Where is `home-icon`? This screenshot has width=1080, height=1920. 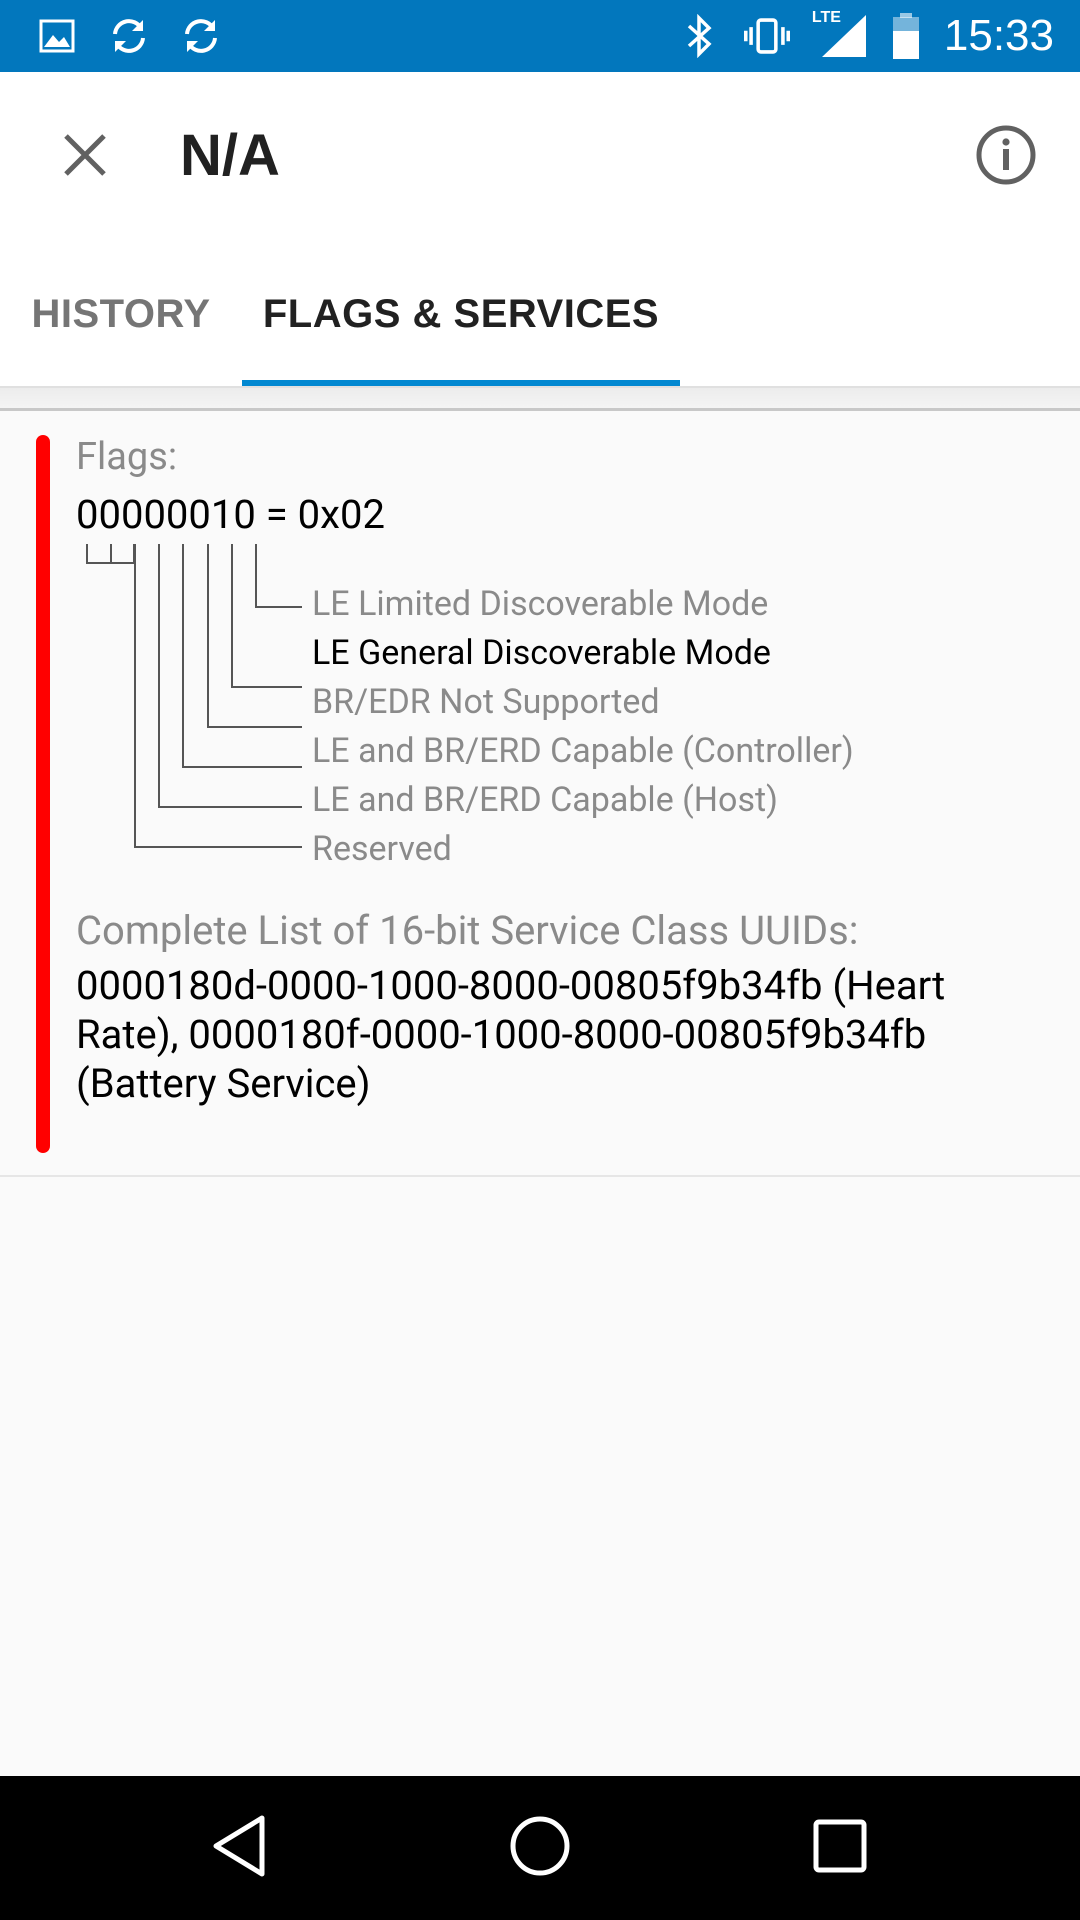
home-icon is located at coordinates (540, 1848).